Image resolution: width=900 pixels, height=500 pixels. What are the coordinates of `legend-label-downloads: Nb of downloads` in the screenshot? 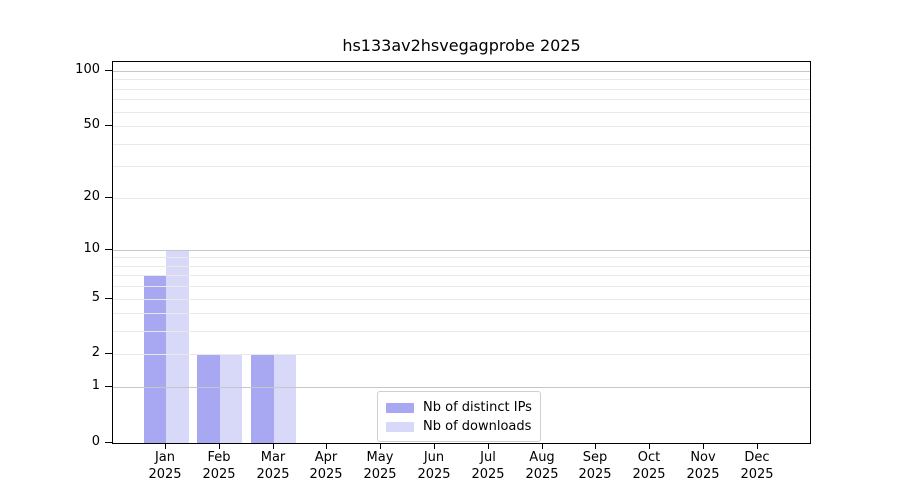 It's located at (477, 426).